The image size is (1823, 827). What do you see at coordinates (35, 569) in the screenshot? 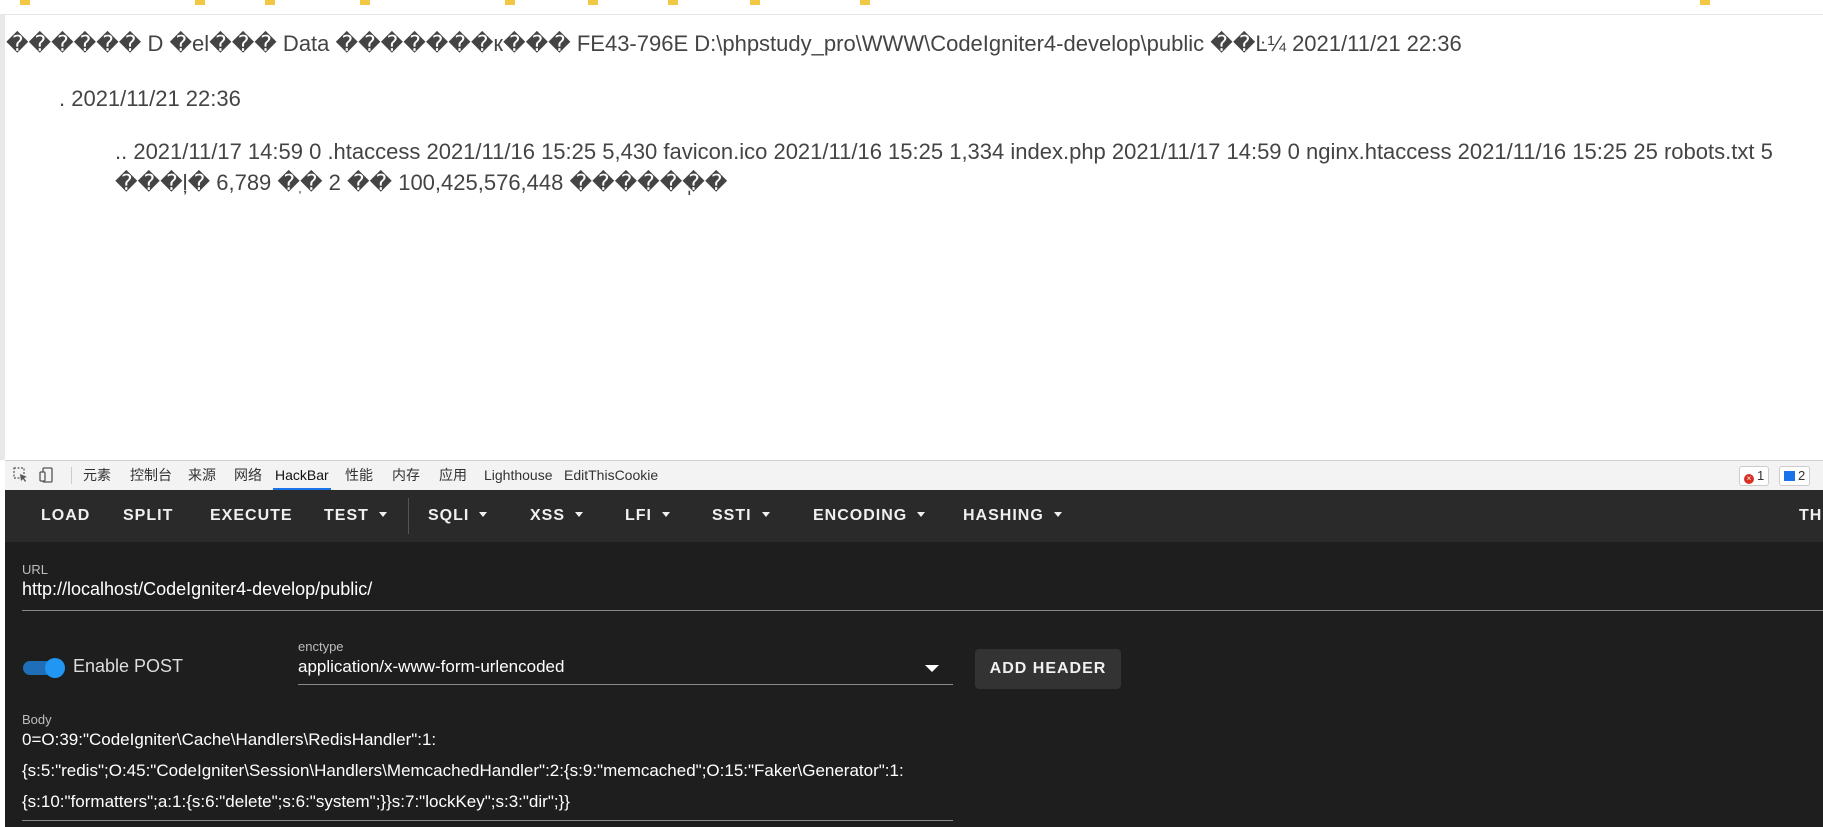
I see `url-label: URL` at bounding box center [35, 569].